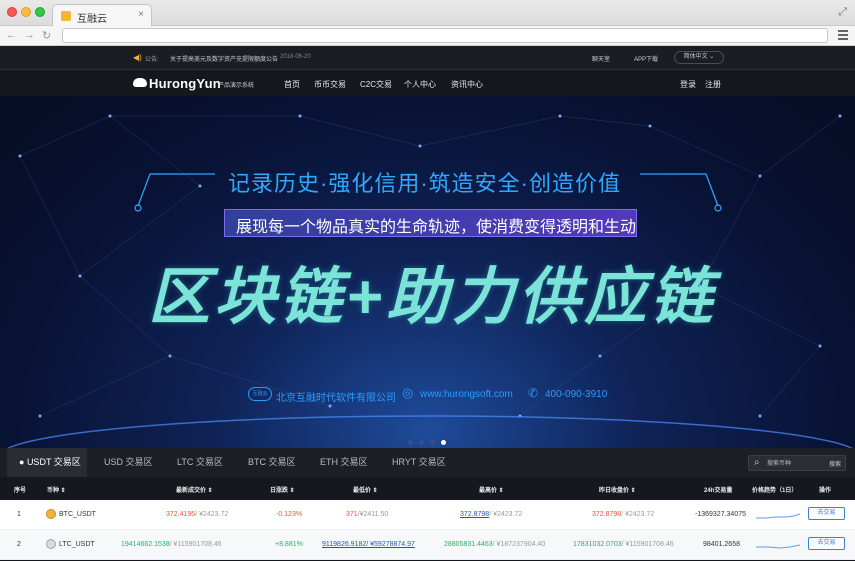 Image resolution: width=855 pixels, height=561 pixels. I want to click on tab-title: 互融云, so click(92, 19).